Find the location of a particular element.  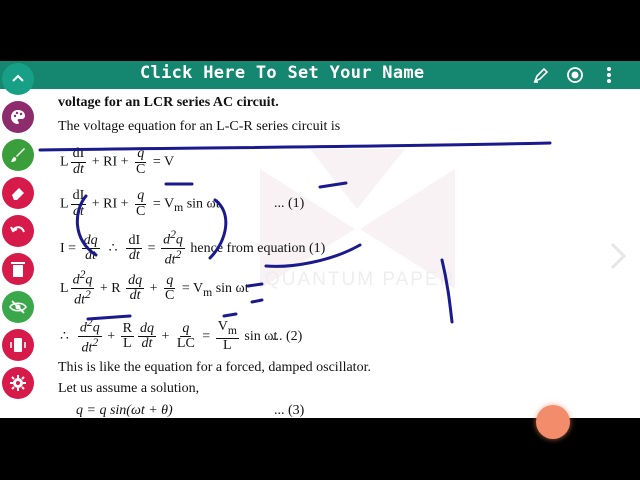

settings-icon is located at coordinates (18, 383).